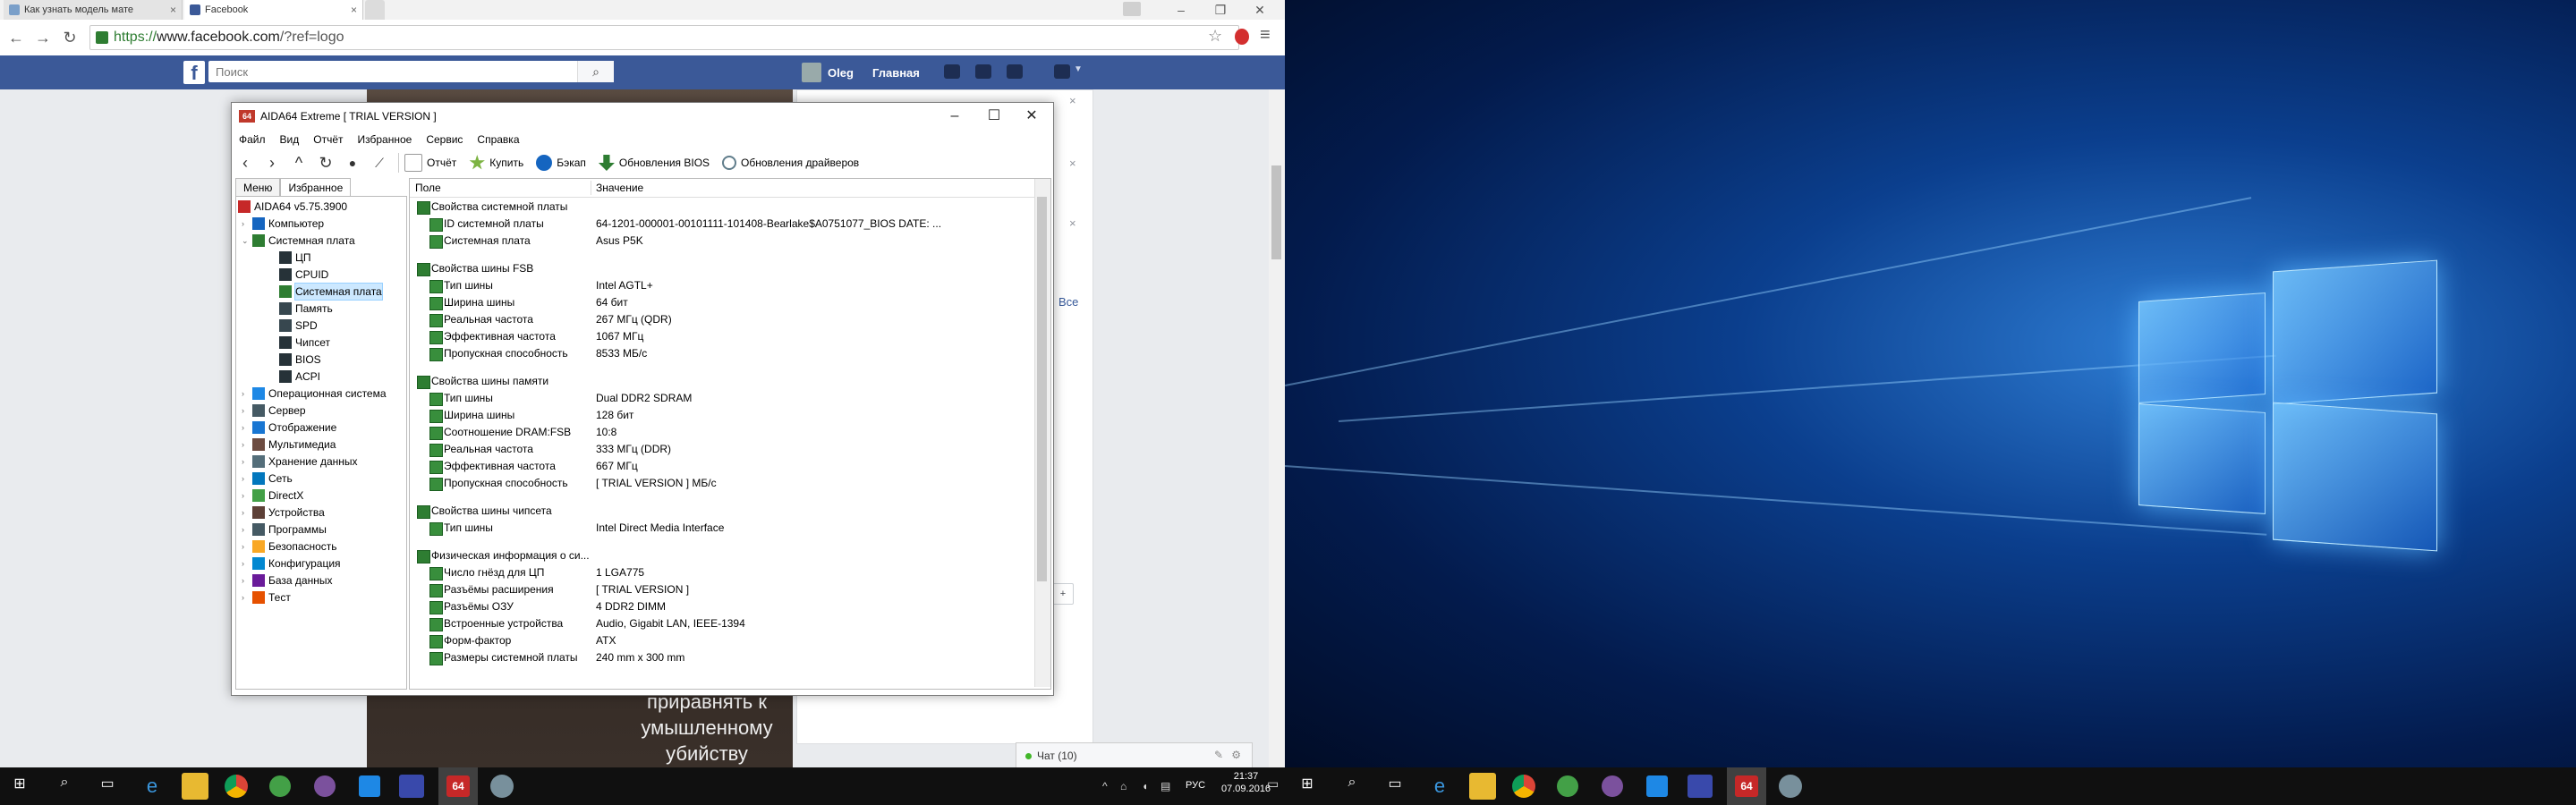 This screenshot has width=2576, height=805. What do you see at coordinates (258, 187) in the screenshot?
I see `tab-menu: Меню` at bounding box center [258, 187].